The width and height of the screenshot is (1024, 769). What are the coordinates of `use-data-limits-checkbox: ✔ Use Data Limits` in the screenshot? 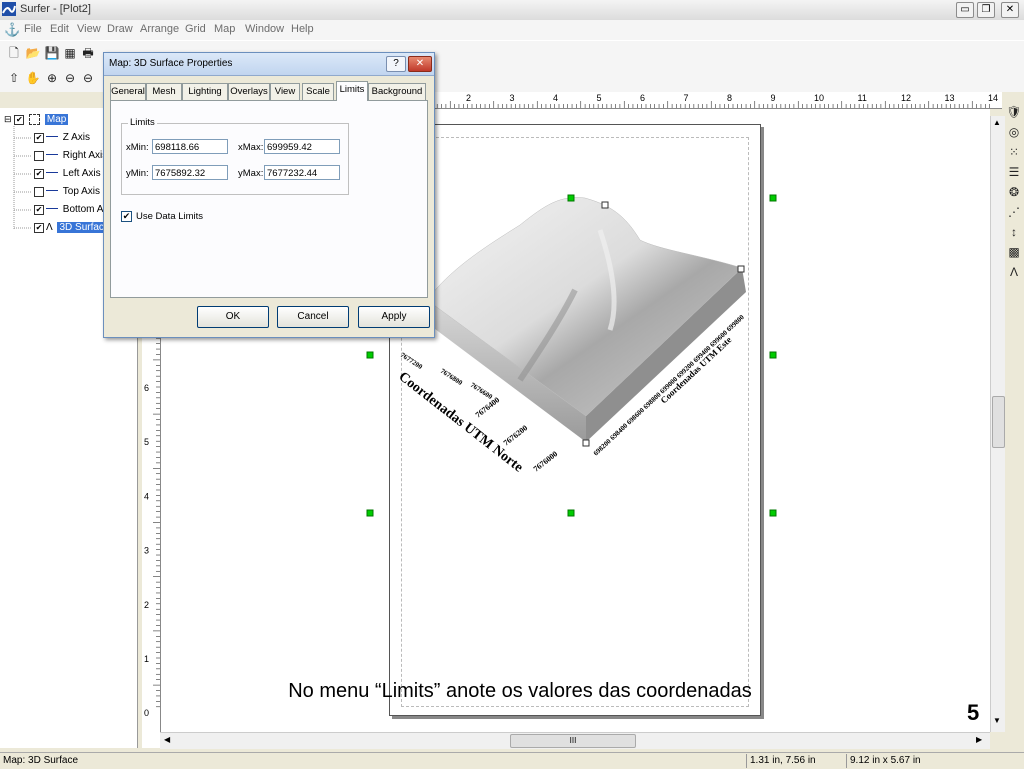 It's located at (162, 216).